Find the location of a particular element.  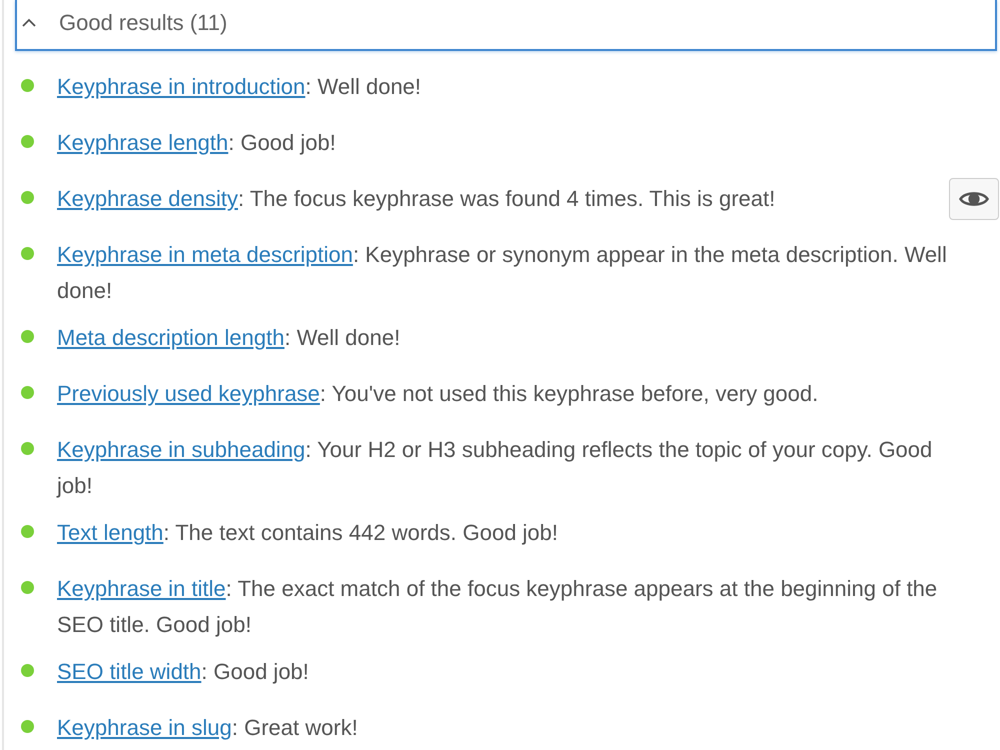

chevron-up-icon is located at coordinates (29, 22).